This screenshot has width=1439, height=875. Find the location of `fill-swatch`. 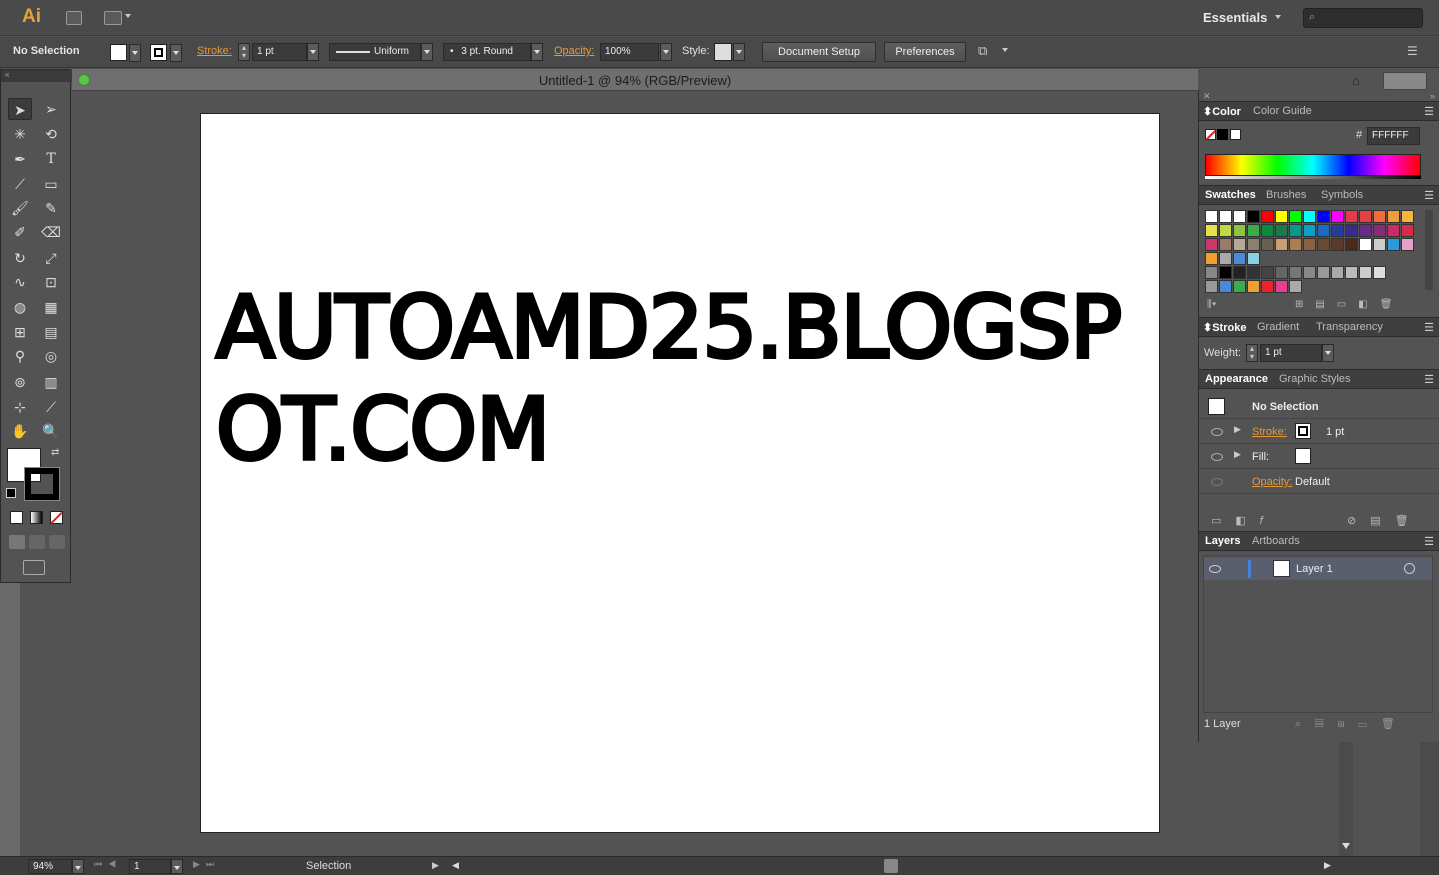

fill-swatch is located at coordinates (118, 52).